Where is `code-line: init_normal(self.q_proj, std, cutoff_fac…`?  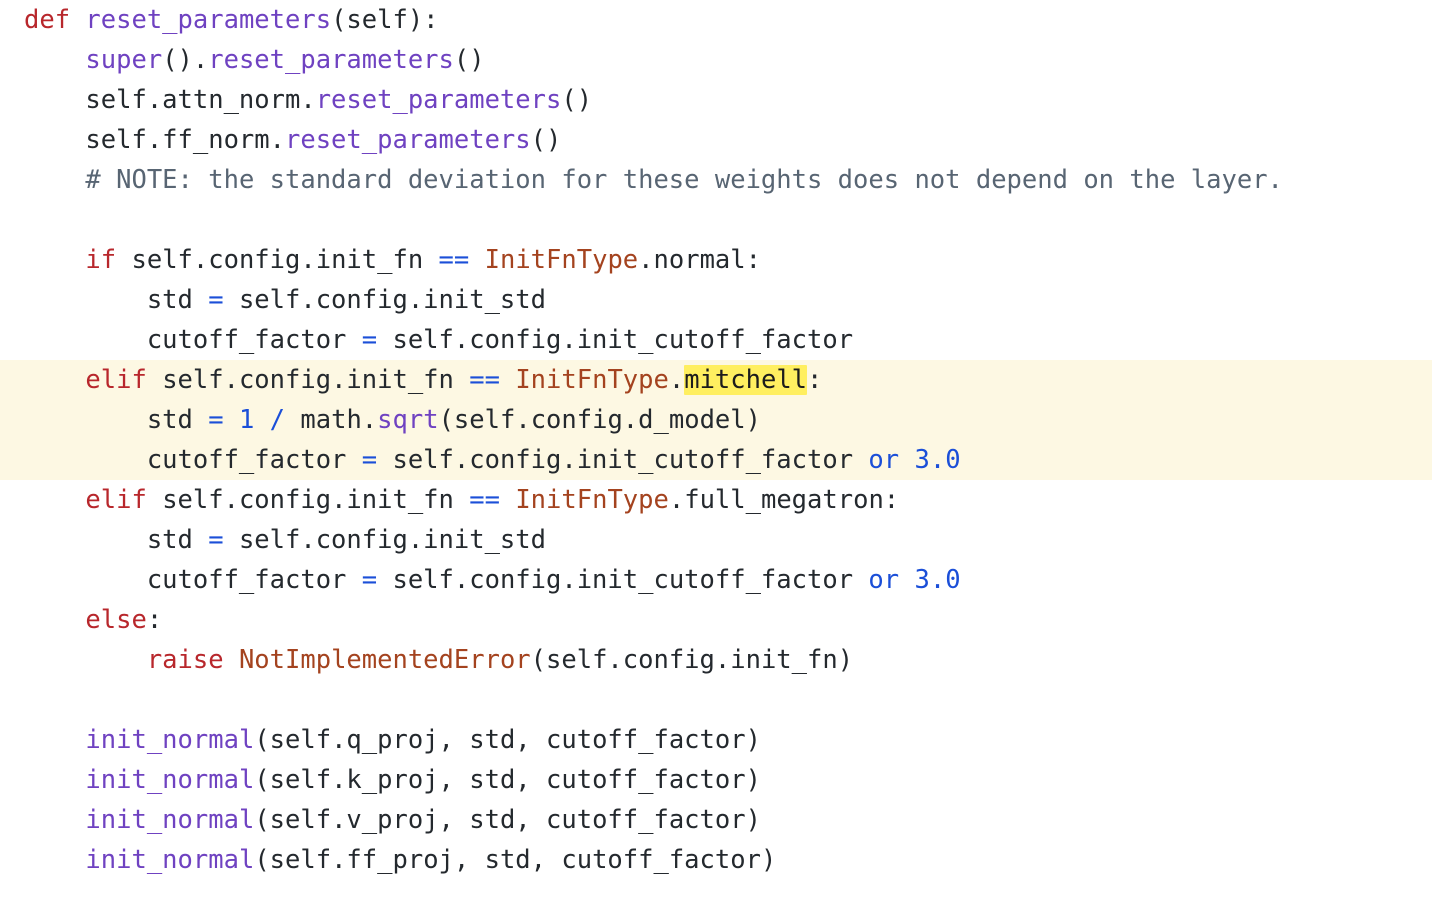
code-line: init_normal(self.q_proj, std, cutoff_fac… is located at coordinates (716, 740).